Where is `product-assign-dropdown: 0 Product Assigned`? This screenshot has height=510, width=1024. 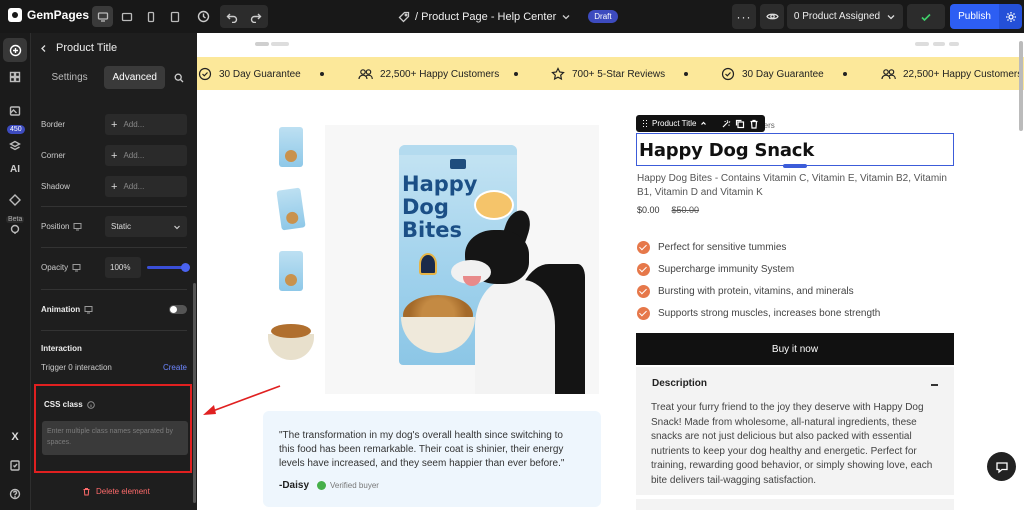 product-assign-dropdown: 0 Product Assigned is located at coordinates (845, 16).